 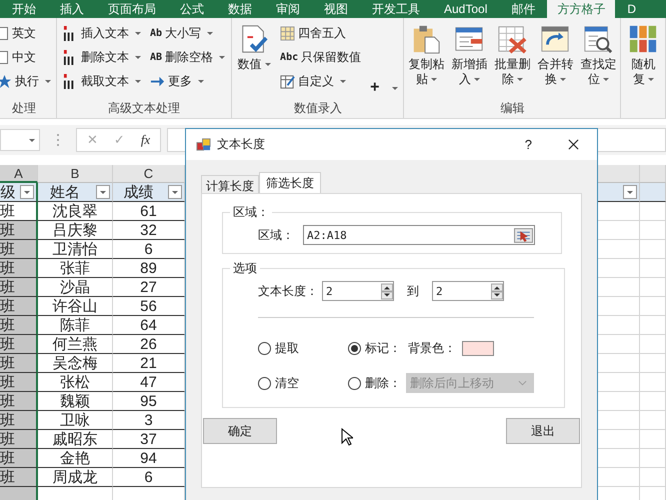 What do you see at coordinates (192, 9) in the screenshot?
I see `ribbon-tab: 公式` at bounding box center [192, 9].